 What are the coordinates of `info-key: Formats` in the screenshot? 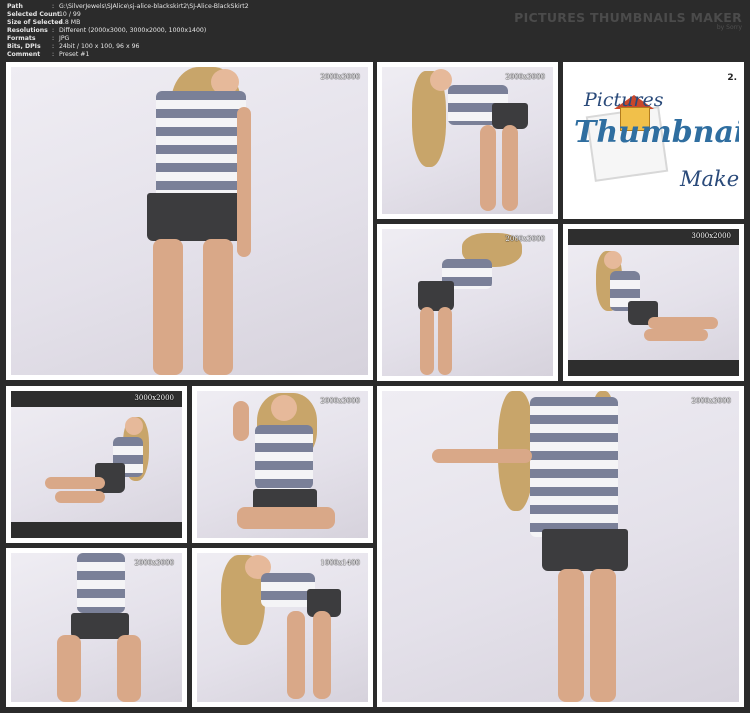 It's located at (21, 38).